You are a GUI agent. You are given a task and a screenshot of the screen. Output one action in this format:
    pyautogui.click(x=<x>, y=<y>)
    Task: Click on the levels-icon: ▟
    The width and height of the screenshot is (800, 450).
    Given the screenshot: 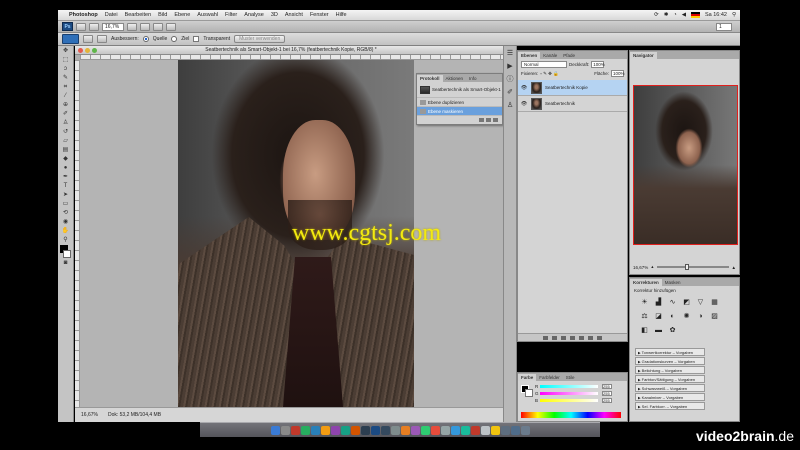 What is the action you would take?
    pyautogui.click(x=658, y=302)
    